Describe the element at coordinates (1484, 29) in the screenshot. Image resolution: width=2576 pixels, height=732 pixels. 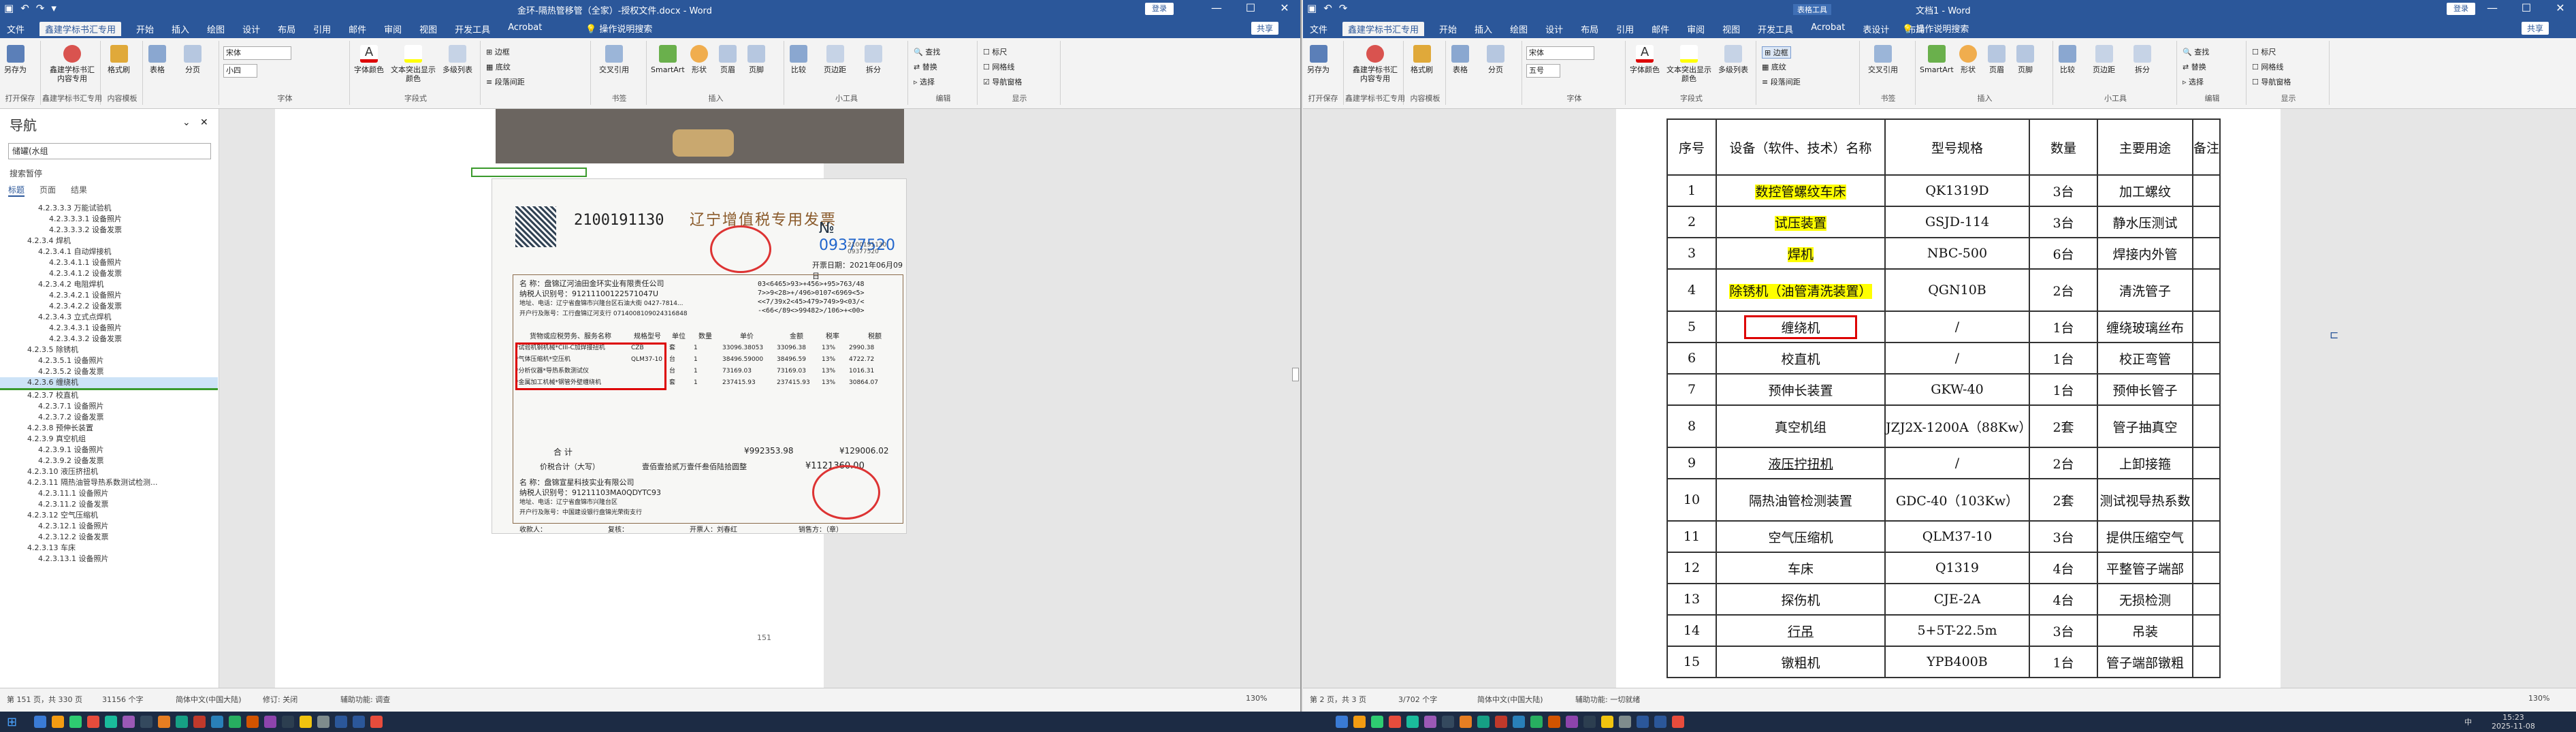
I see `right-tab-3: 插入` at that location.